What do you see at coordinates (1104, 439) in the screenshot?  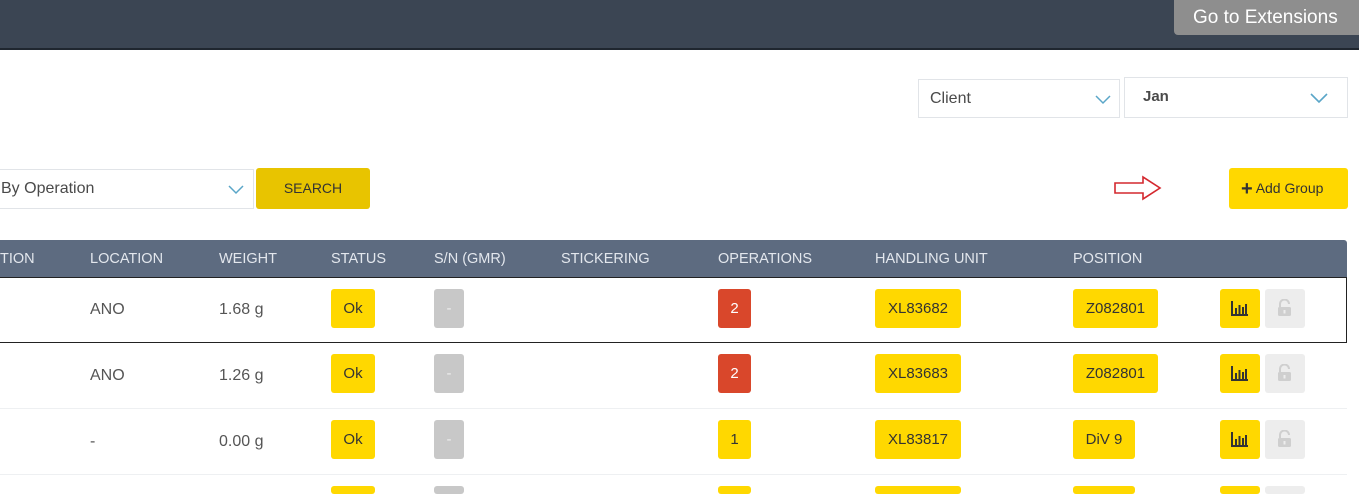 I see `position-badge: DiV 9` at bounding box center [1104, 439].